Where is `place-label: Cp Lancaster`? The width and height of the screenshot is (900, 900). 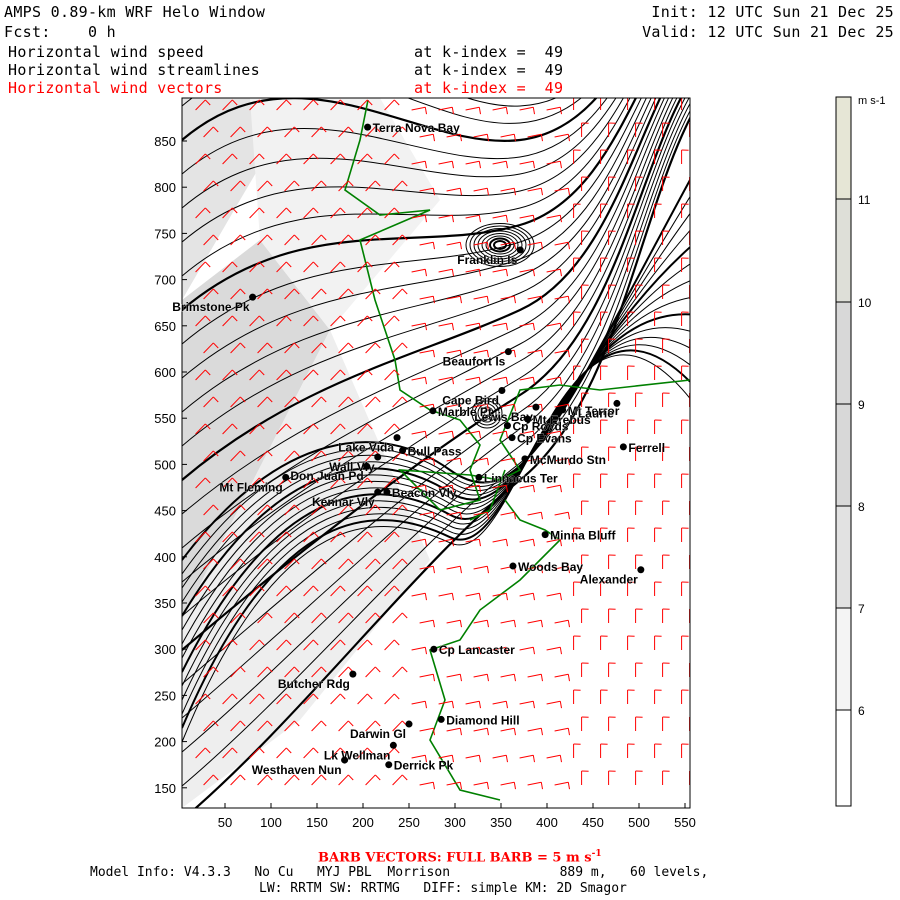 place-label: Cp Lancaster is located at coordinates (477, 650).